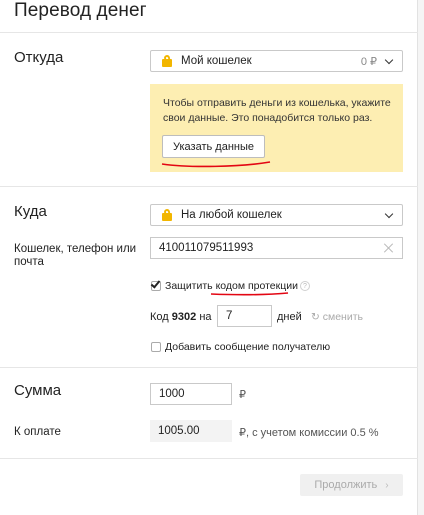 The width and height of the screenshot is (424, 515). I want to click on account-field-label: Кошелек, телефон или почта, so click(75, 255).